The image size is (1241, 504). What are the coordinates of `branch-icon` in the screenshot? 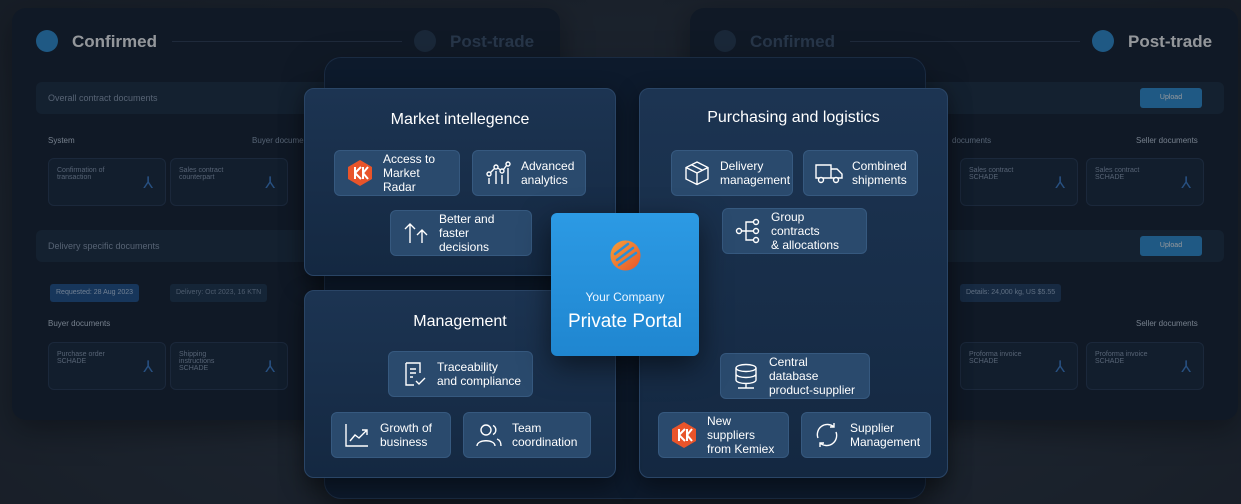 It's located at (748, 231).